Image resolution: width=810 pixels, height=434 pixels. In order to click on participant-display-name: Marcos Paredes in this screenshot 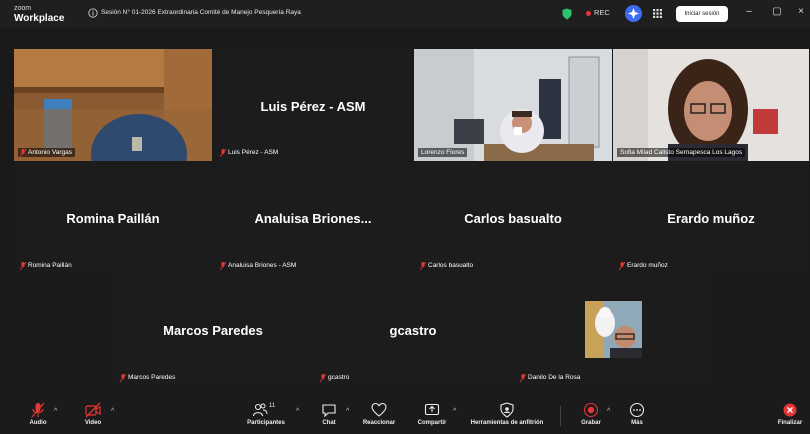, I will do `click(213, 330)`.